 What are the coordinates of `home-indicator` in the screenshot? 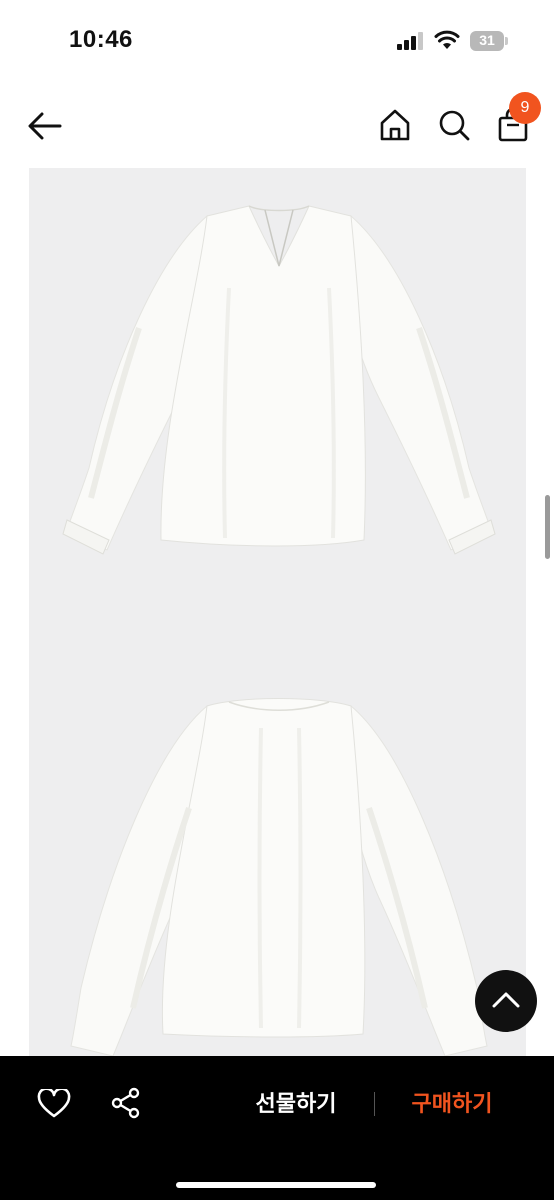 It's located at (276, 1185).